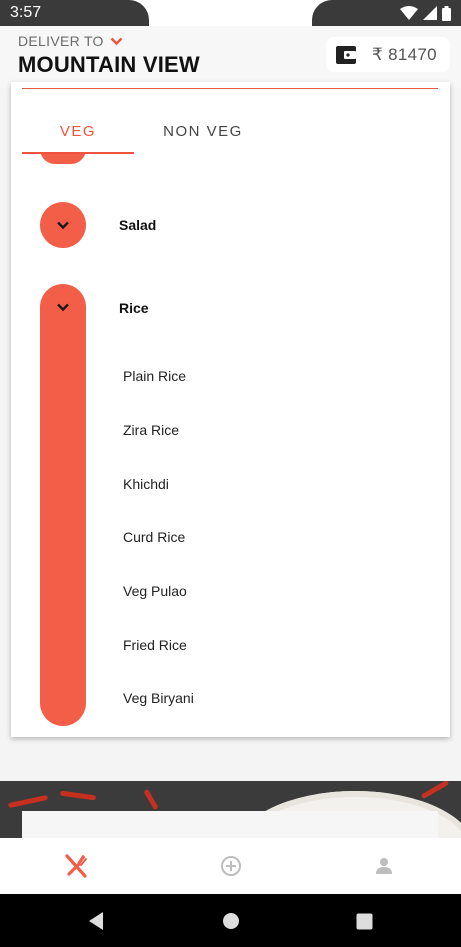  Describe the element at coordinates (409, 13) in the screenshot. I see `wifi-icon` at that location.